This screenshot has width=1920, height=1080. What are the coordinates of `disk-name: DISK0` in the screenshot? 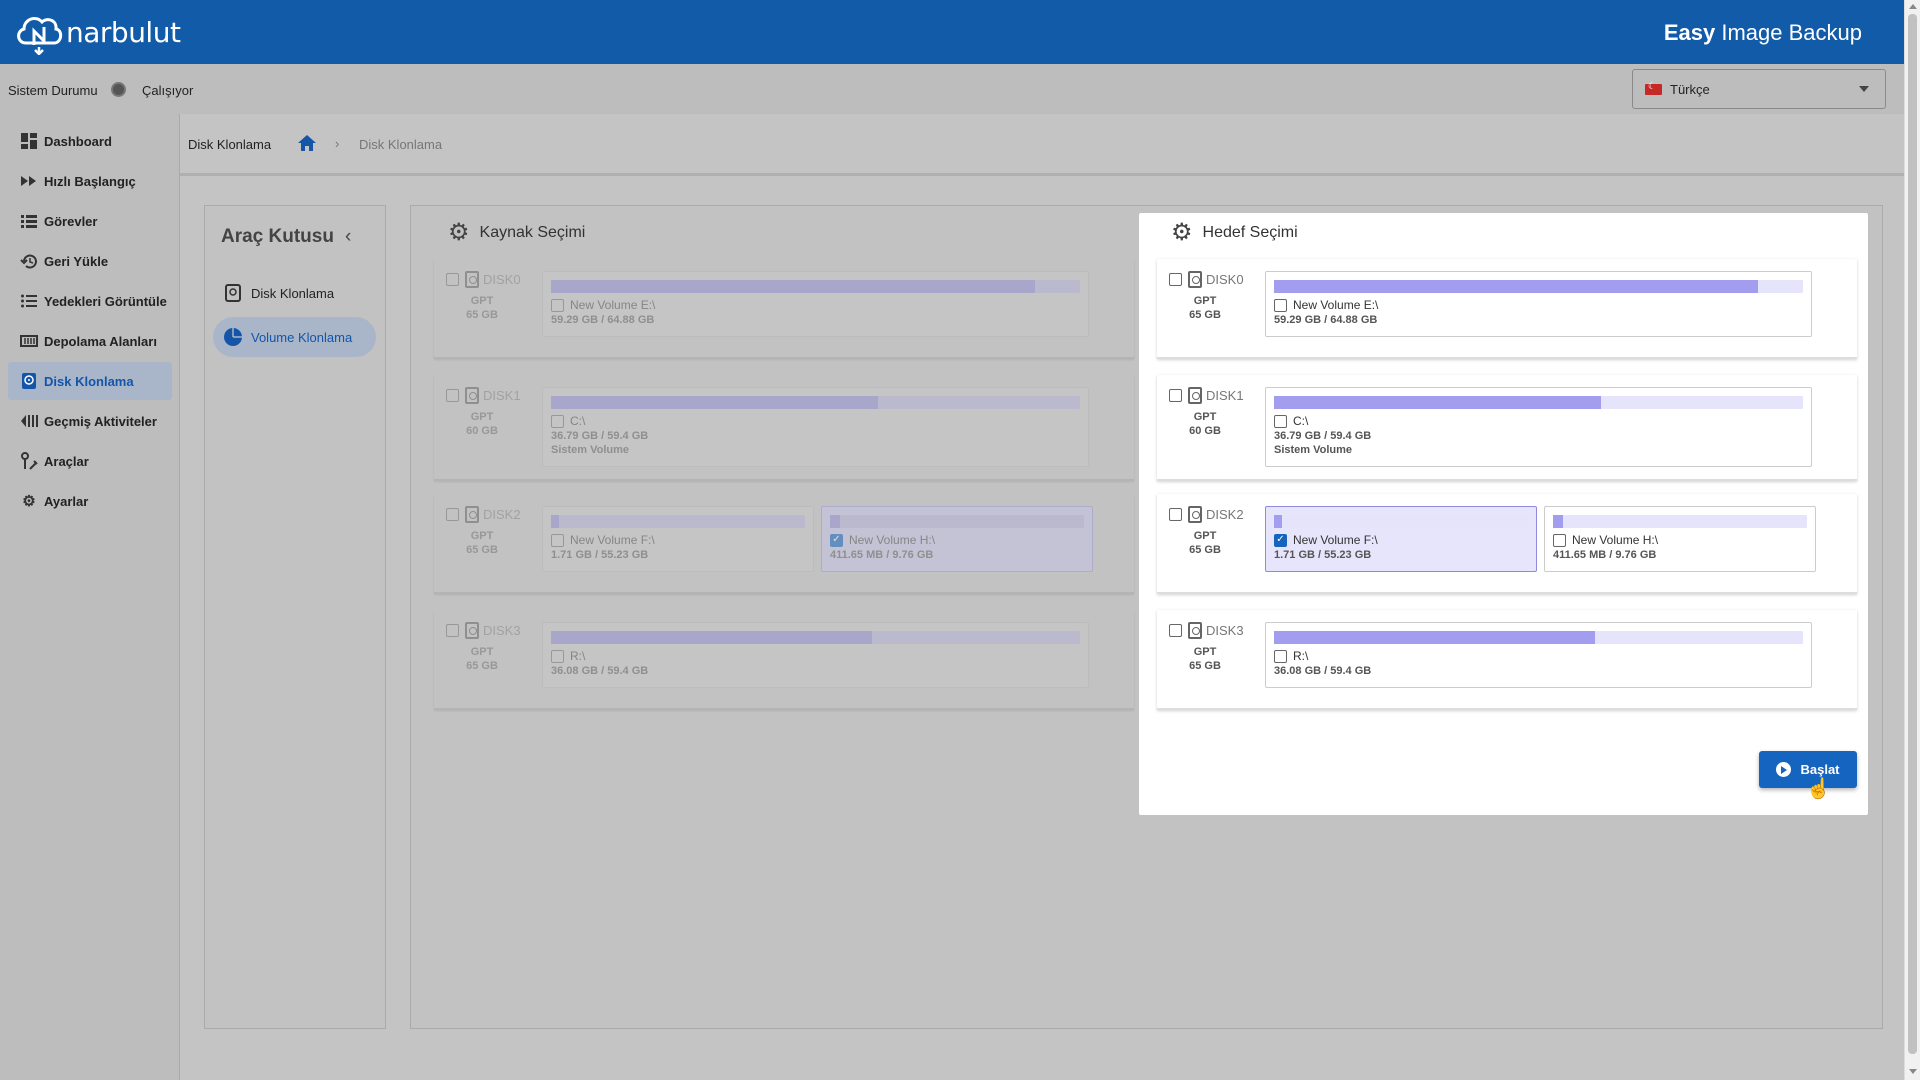 It's located at (502, 279).